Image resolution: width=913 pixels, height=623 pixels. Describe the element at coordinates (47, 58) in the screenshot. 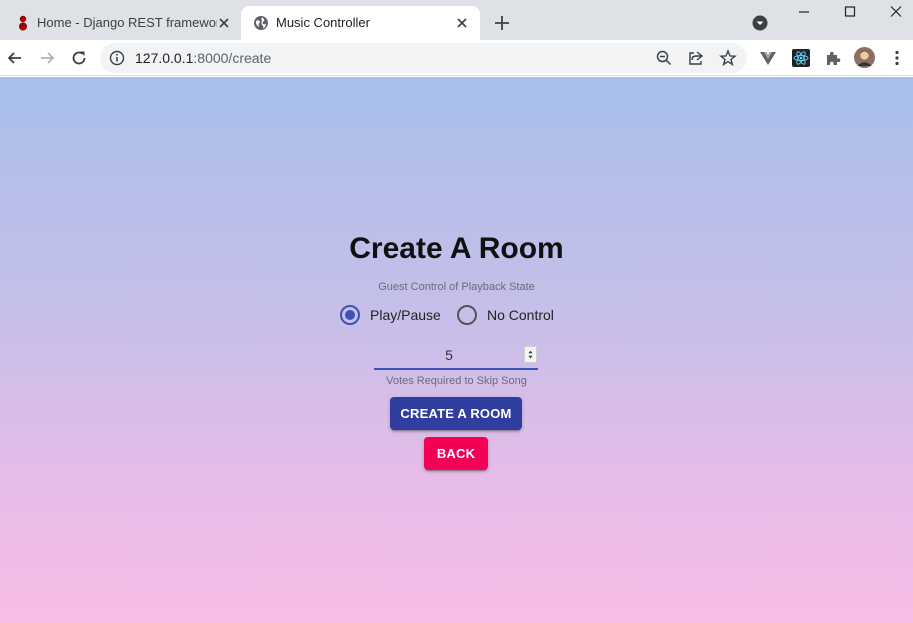

I see `forward-arrow-icon` at that location.